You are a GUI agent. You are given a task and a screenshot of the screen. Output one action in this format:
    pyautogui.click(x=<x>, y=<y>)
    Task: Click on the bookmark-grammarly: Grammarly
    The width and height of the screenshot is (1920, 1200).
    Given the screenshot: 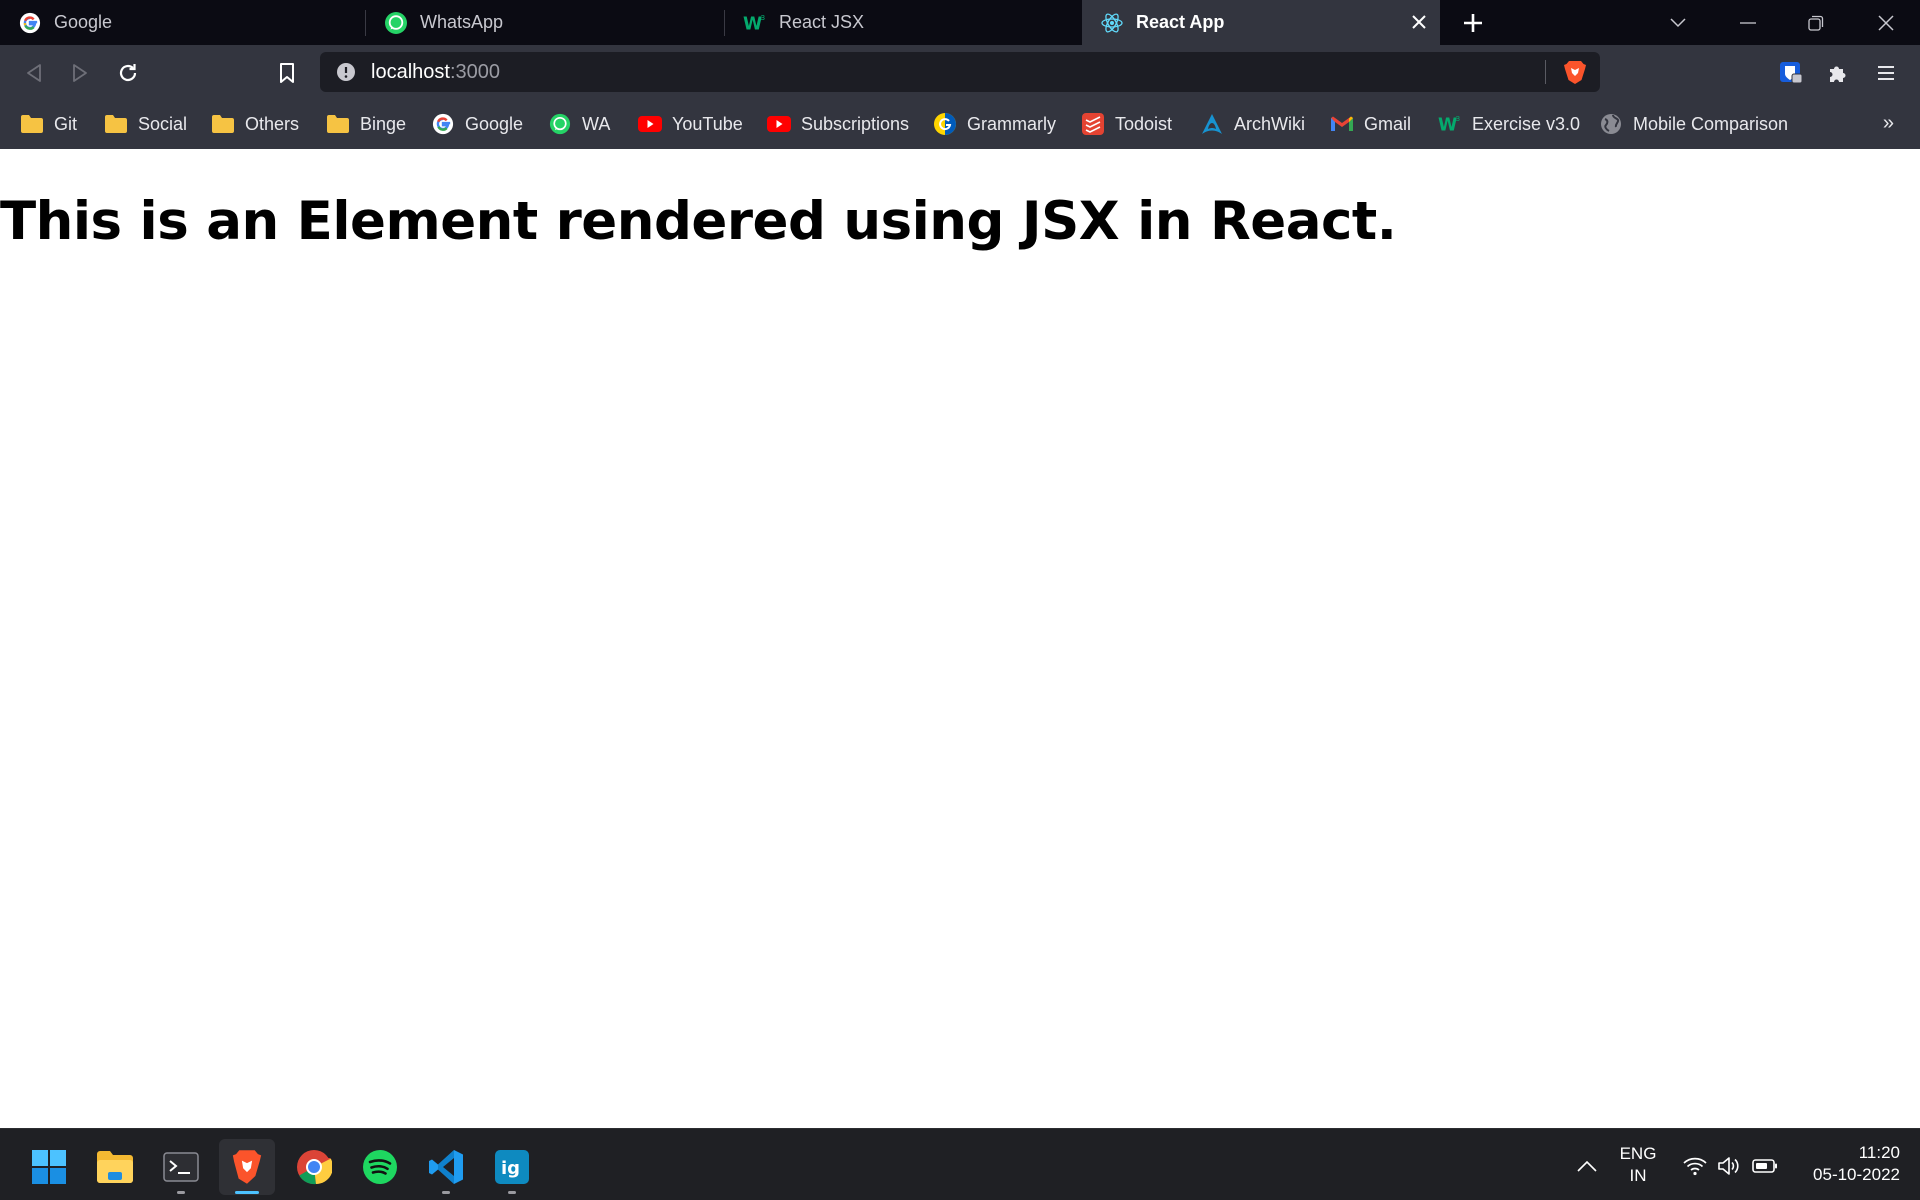 What is the action you would take?
    pyautogui.click(x=994, y=124)
    